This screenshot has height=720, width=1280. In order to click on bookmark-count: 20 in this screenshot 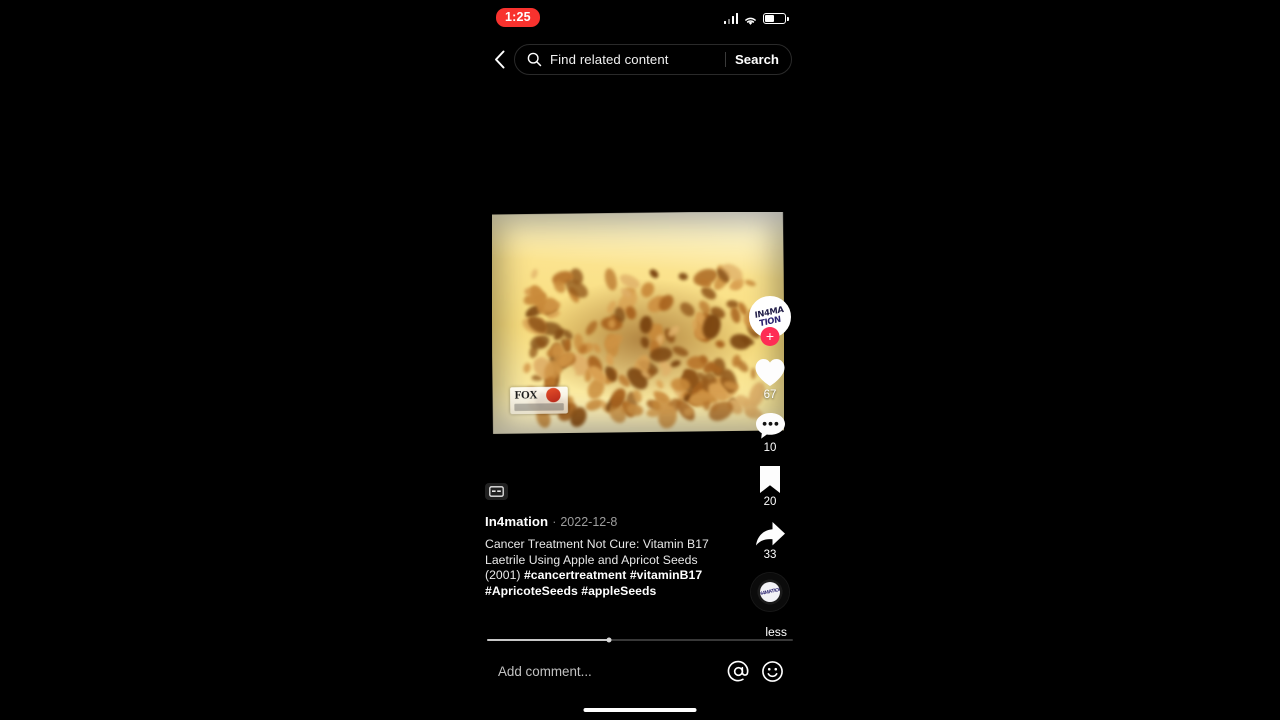, I will do `click(770, 502)`.